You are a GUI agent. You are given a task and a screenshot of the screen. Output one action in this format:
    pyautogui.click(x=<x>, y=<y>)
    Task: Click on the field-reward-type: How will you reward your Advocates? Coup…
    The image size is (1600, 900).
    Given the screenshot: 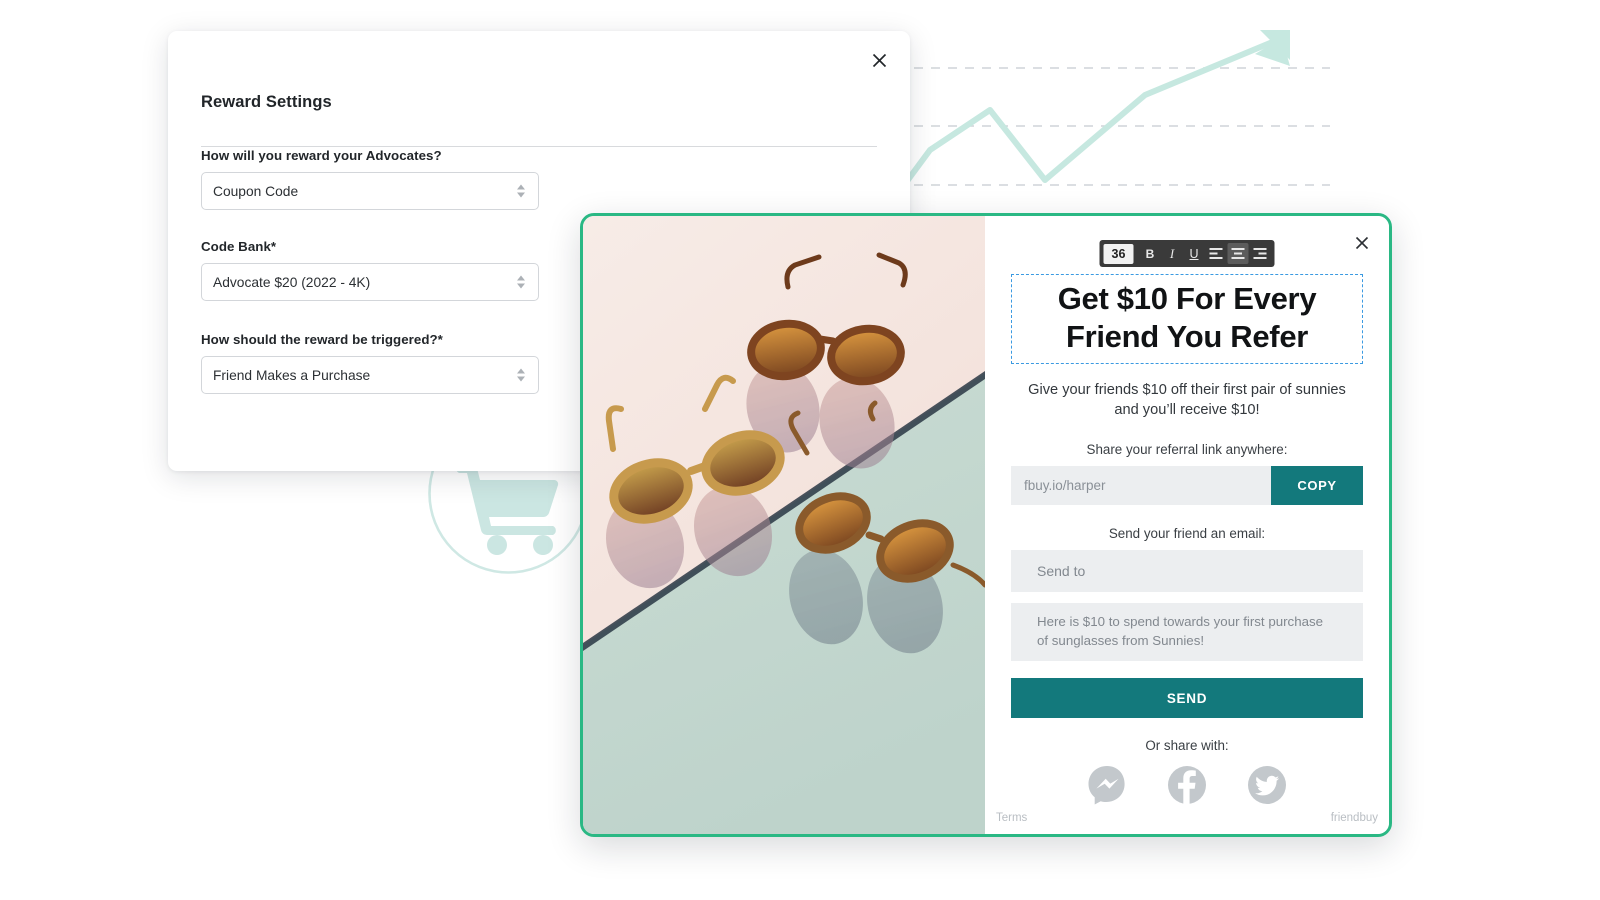 What is the action you would take?
    pyautogui.click(x=371, y=179)
    